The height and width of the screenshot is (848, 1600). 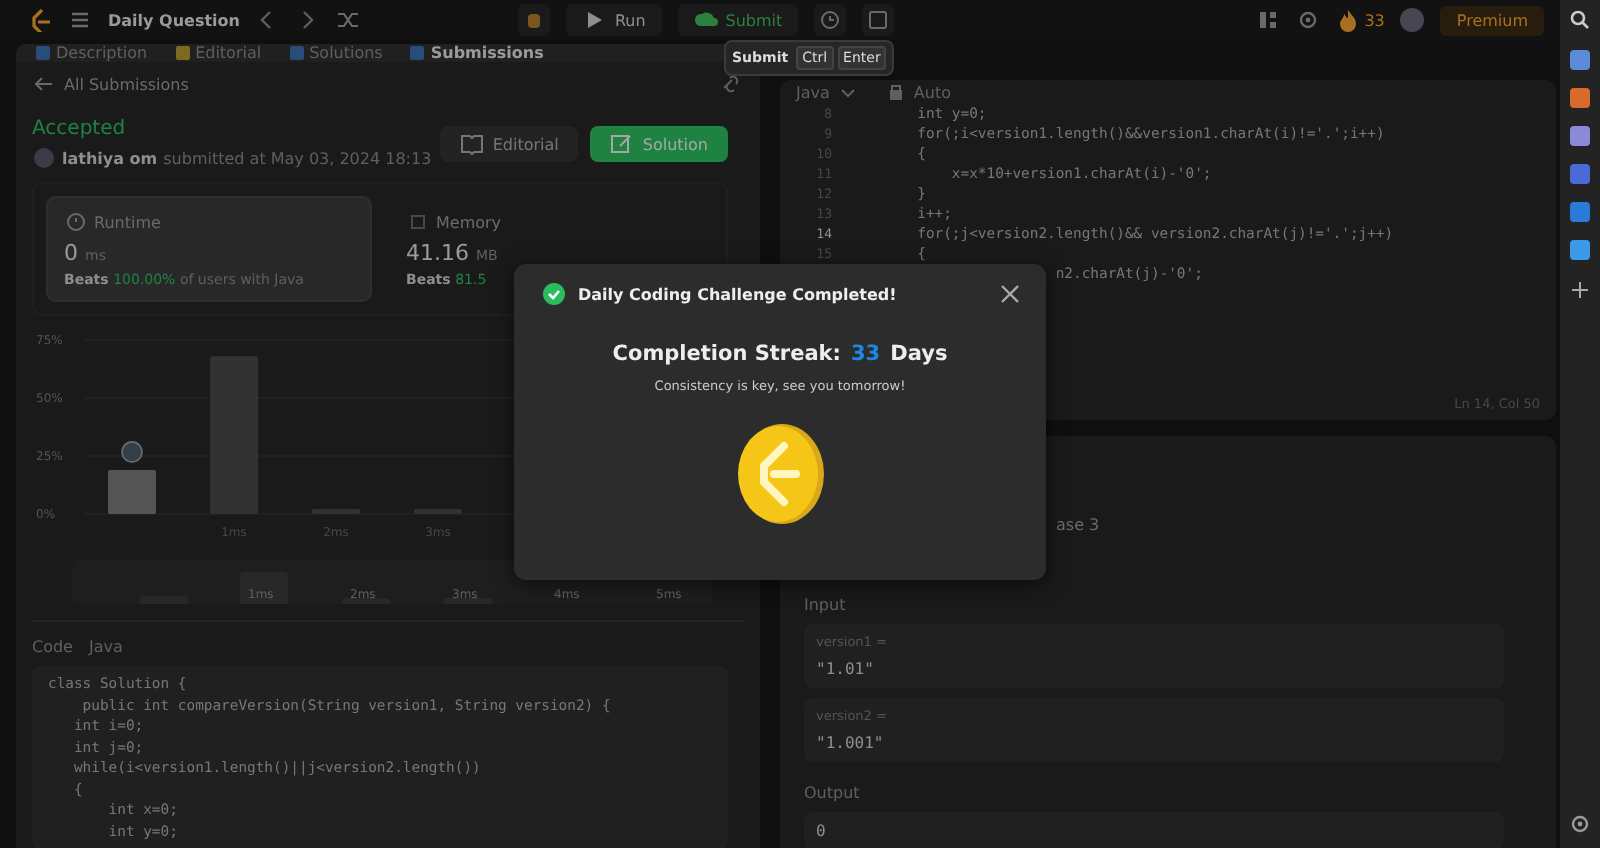 What do you see at coordinates (705, 20) in the screenshot?
I see `cloud-icon` at bounding box center [705, 20].